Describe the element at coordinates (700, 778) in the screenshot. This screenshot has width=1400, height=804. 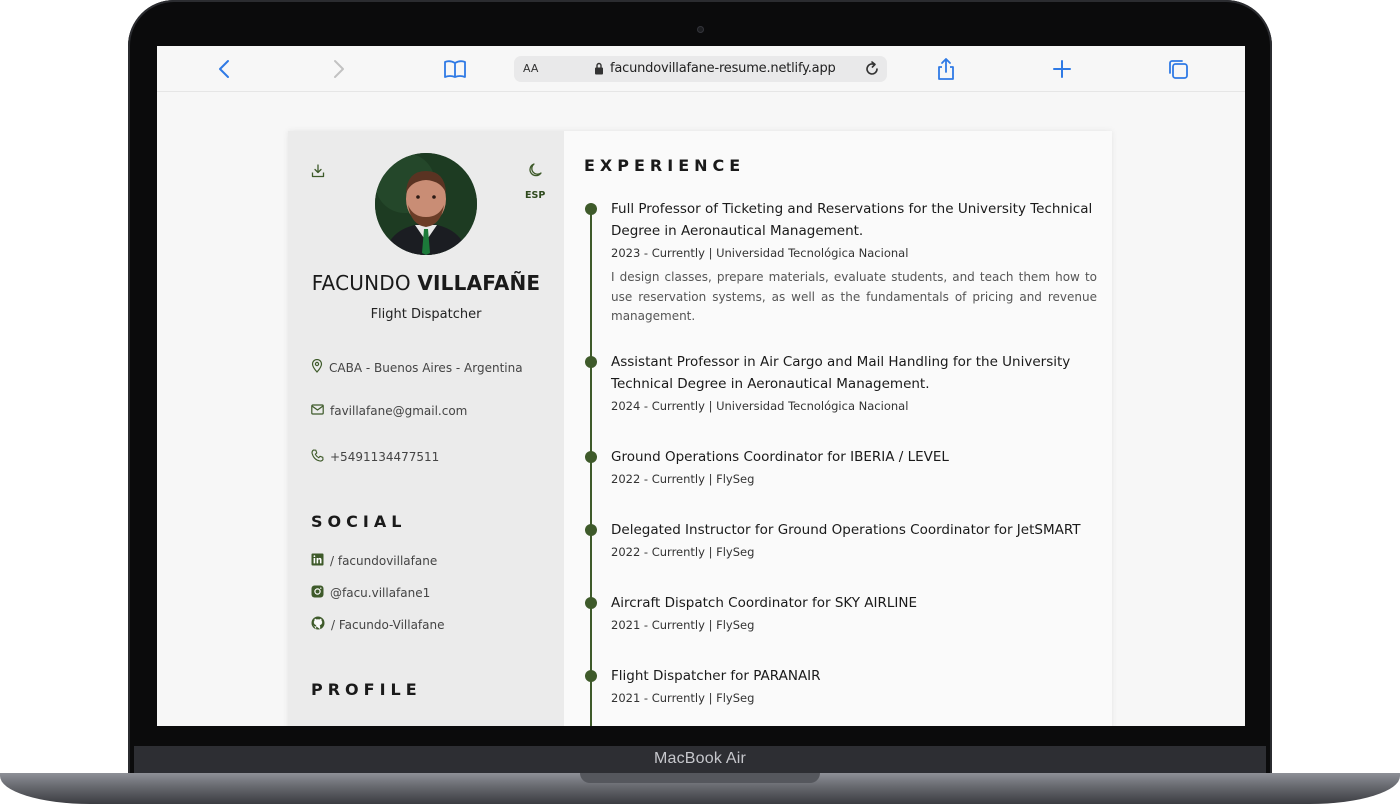
I see `laptop-notch` at that location.